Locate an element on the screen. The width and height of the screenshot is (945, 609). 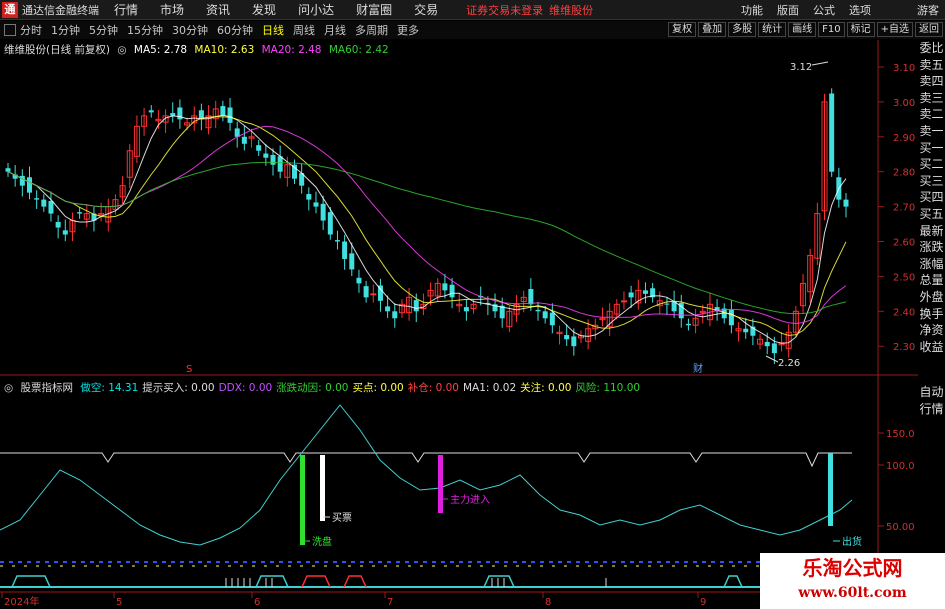
side-panel-item-10: 买五 is located at coordinates (931, 214).